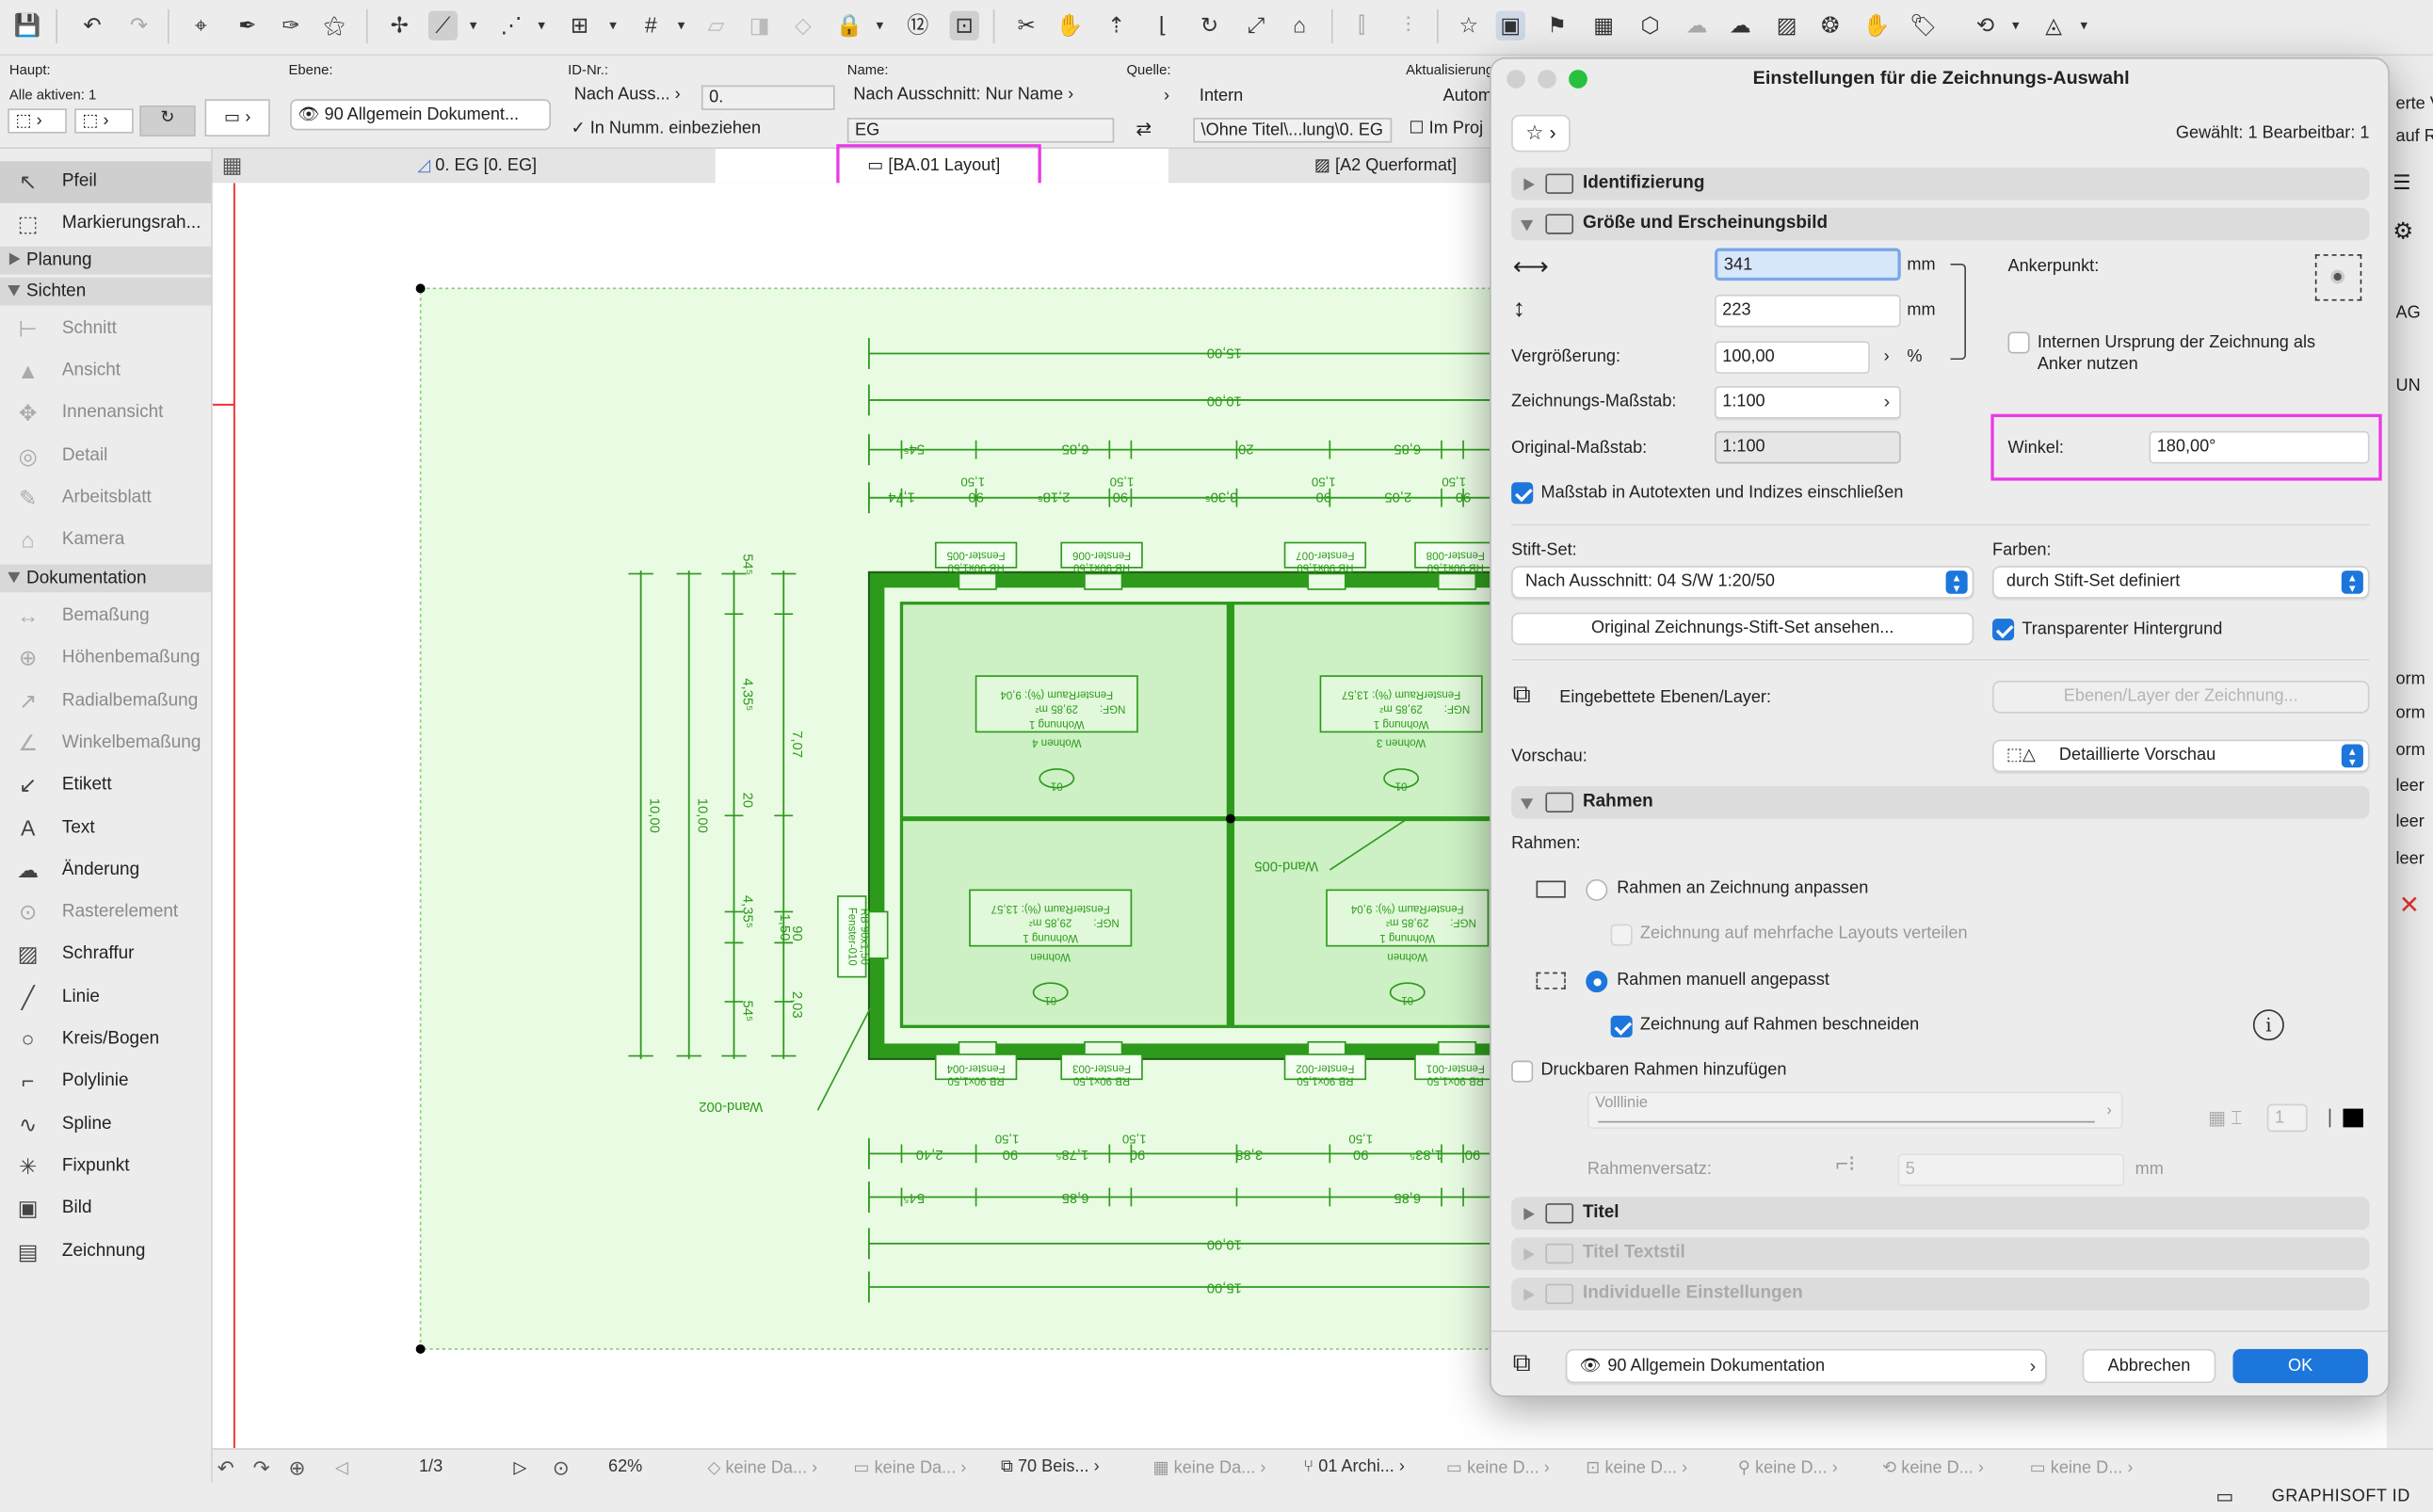 The height and width of the screenshot is (1512, 2433). I want to click on rotate-icon: ↻, so click(1210, 25).